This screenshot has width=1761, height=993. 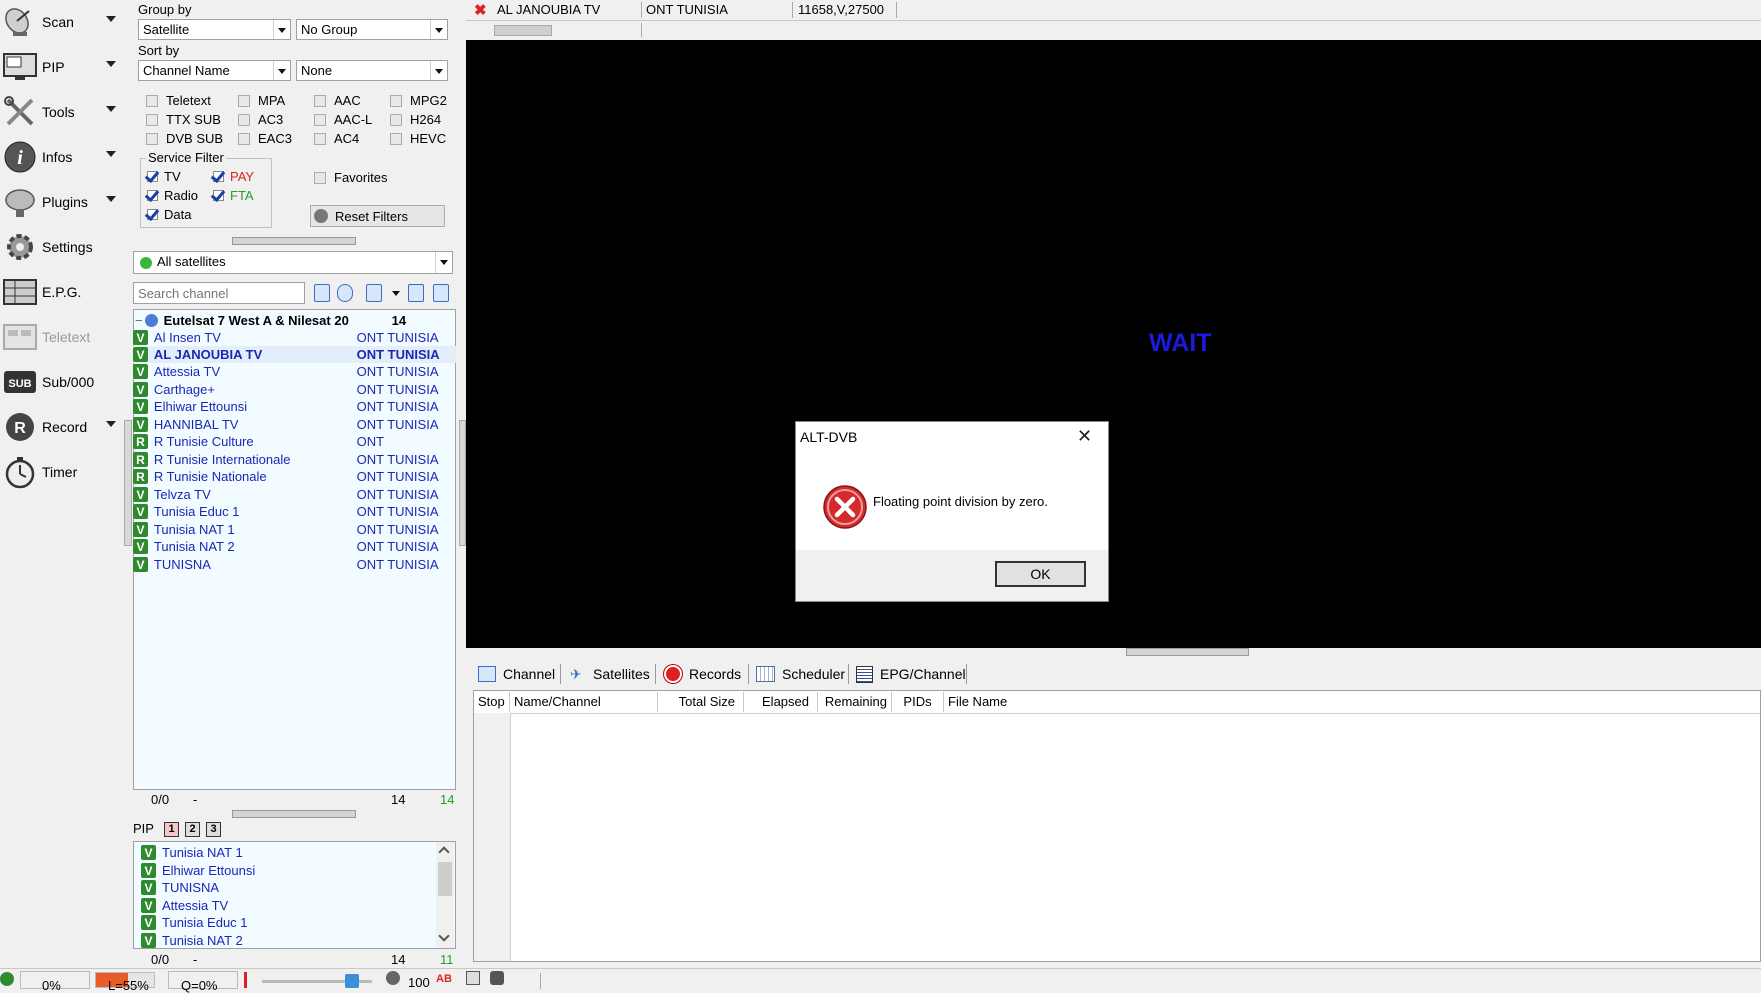 I want to click on group-by-select: Satellite, so click(x=214, y=29).